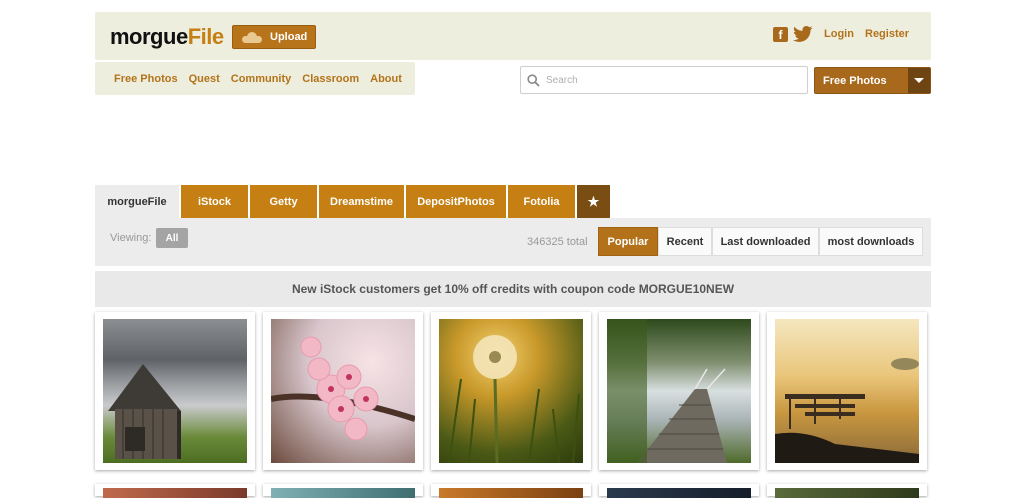  What do you see at coordinates (803, 34) in the screenshot?
I see `twitter-icon` at bounding box center [803, 34].